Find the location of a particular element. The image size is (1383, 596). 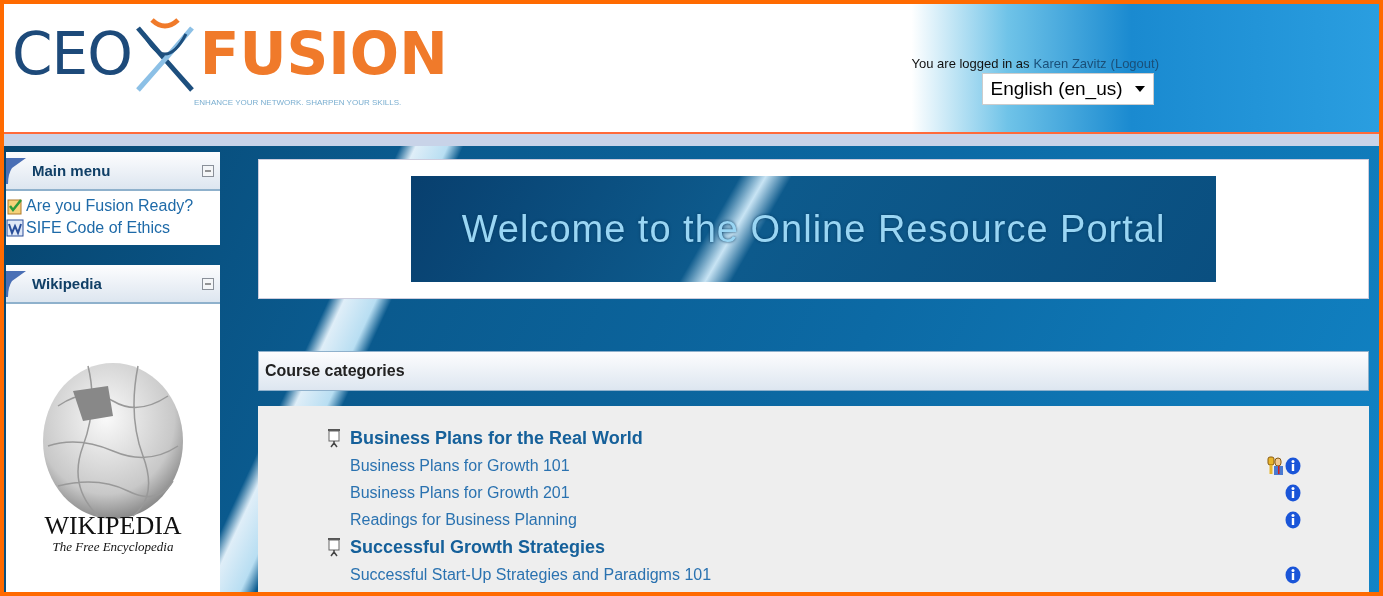

caret-icon is located at coordinates (1139, 89).